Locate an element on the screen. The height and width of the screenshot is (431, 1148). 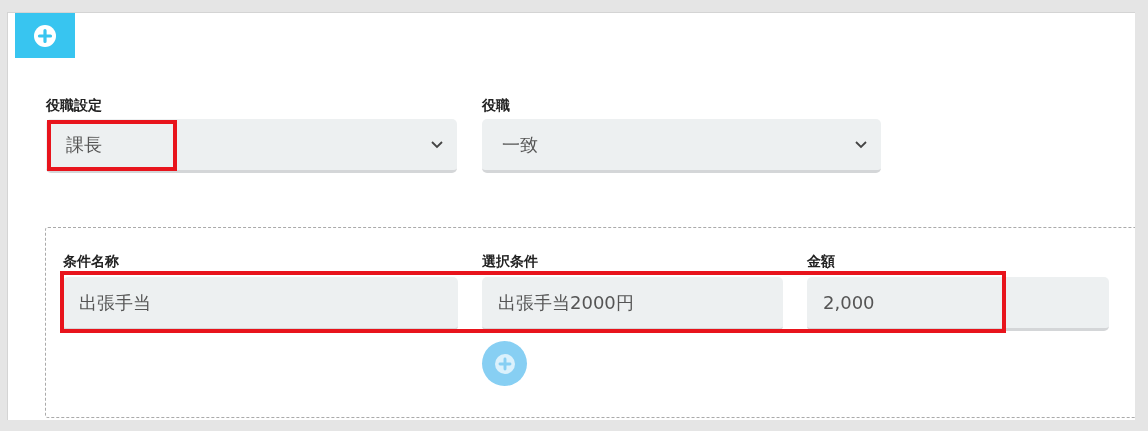
input-field: 出張手当2000円 is located at coordinates (632, 304).